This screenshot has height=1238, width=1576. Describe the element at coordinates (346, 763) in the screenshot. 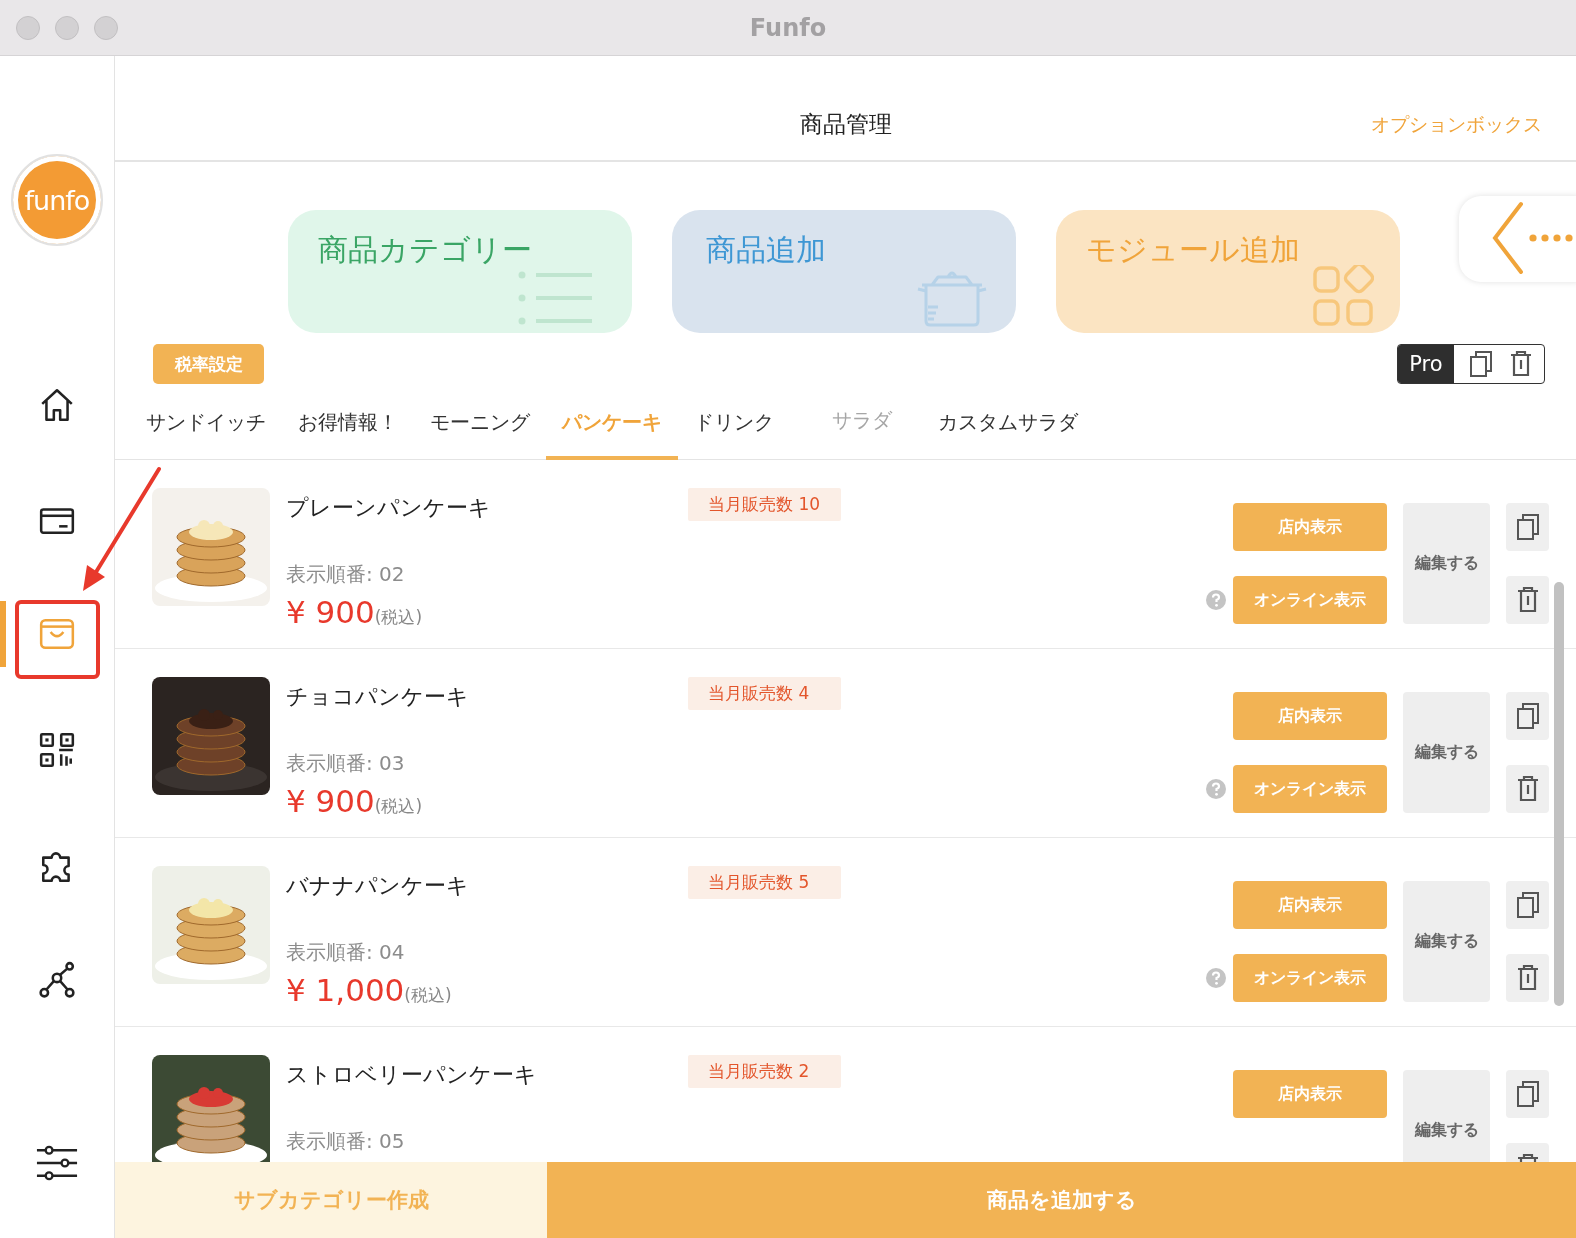

I see `display-order: 表示順番: 03` at that location.